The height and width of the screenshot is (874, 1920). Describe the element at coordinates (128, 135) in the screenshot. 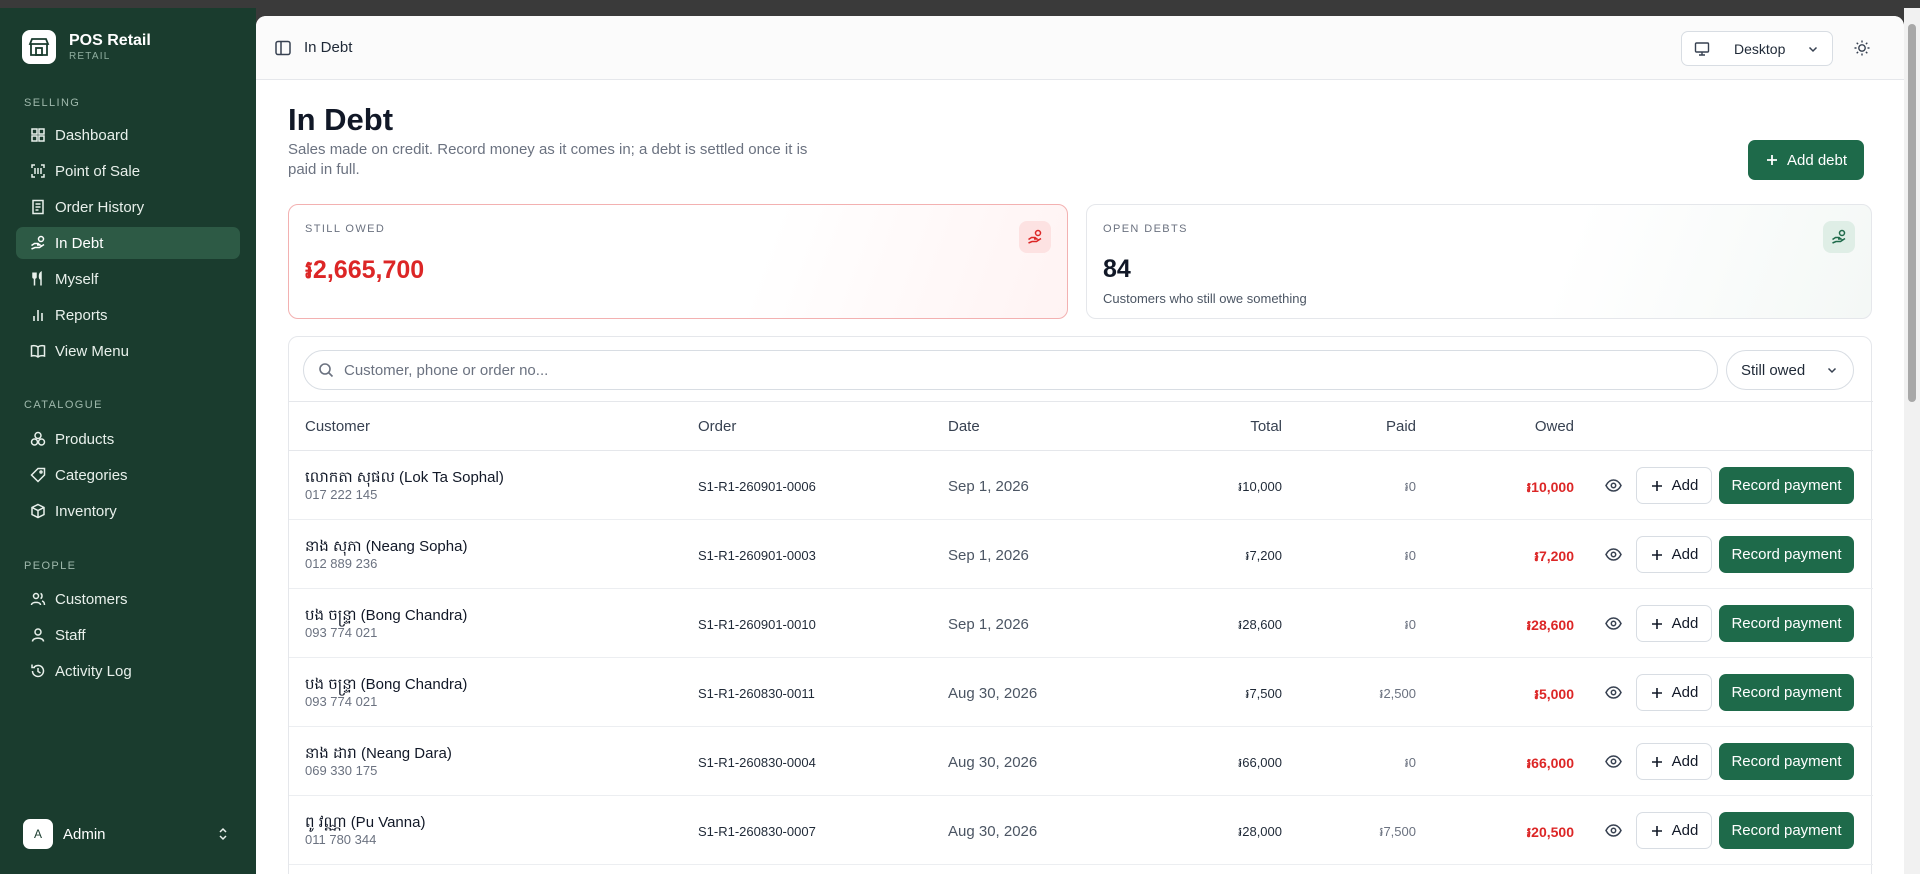

I see `sidebar-item-dashboard: Dashboard` at that location.